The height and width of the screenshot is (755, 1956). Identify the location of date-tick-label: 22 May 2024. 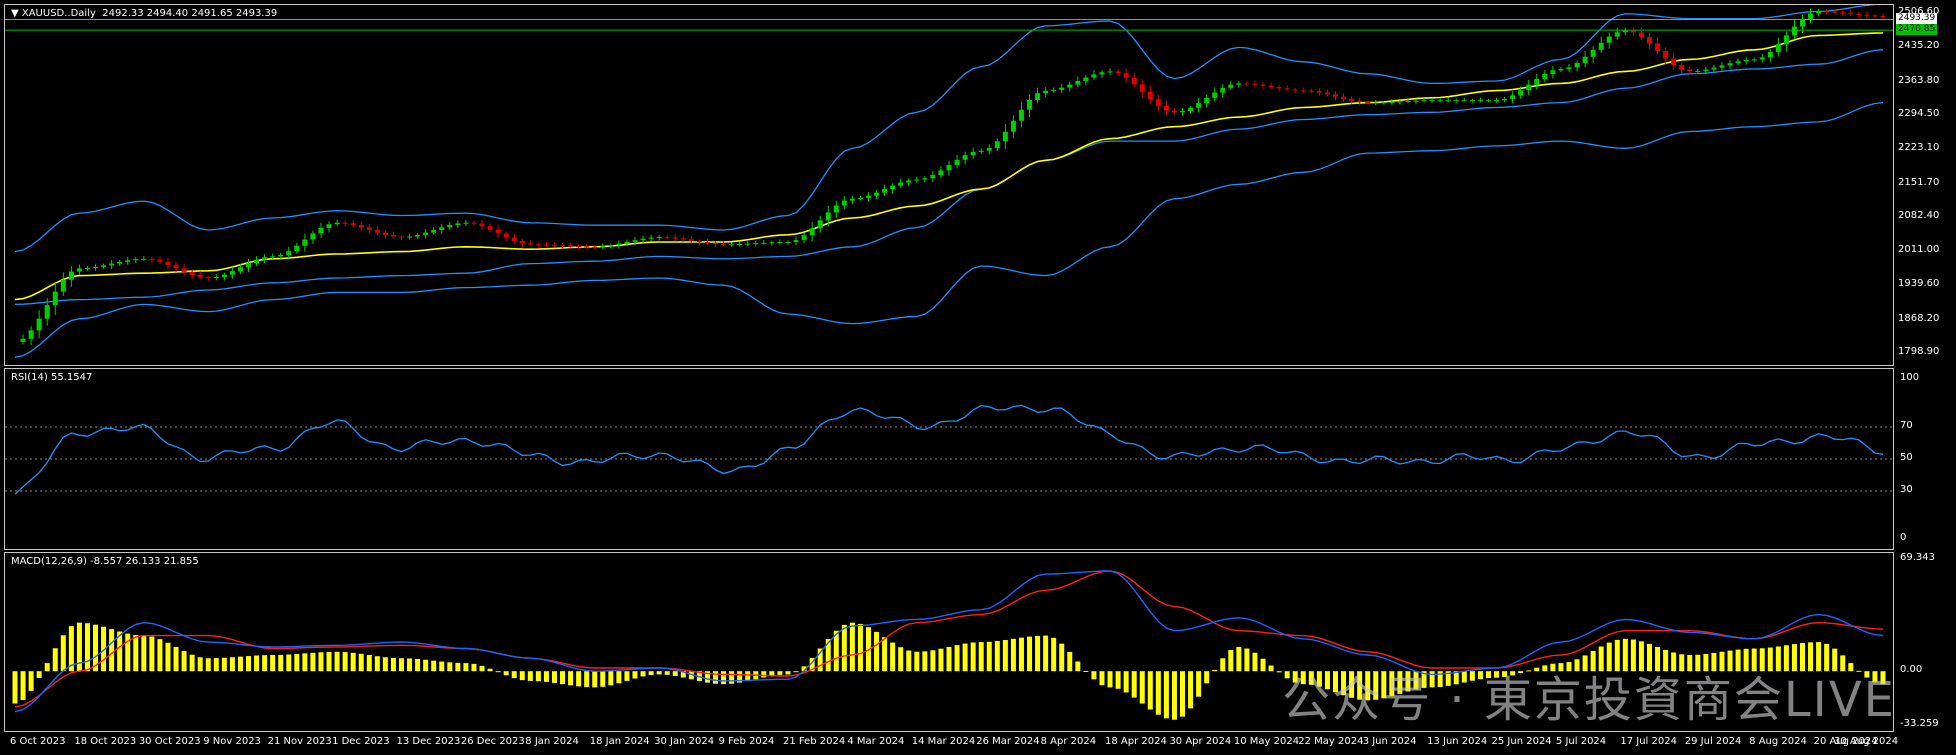
(1331, 741).